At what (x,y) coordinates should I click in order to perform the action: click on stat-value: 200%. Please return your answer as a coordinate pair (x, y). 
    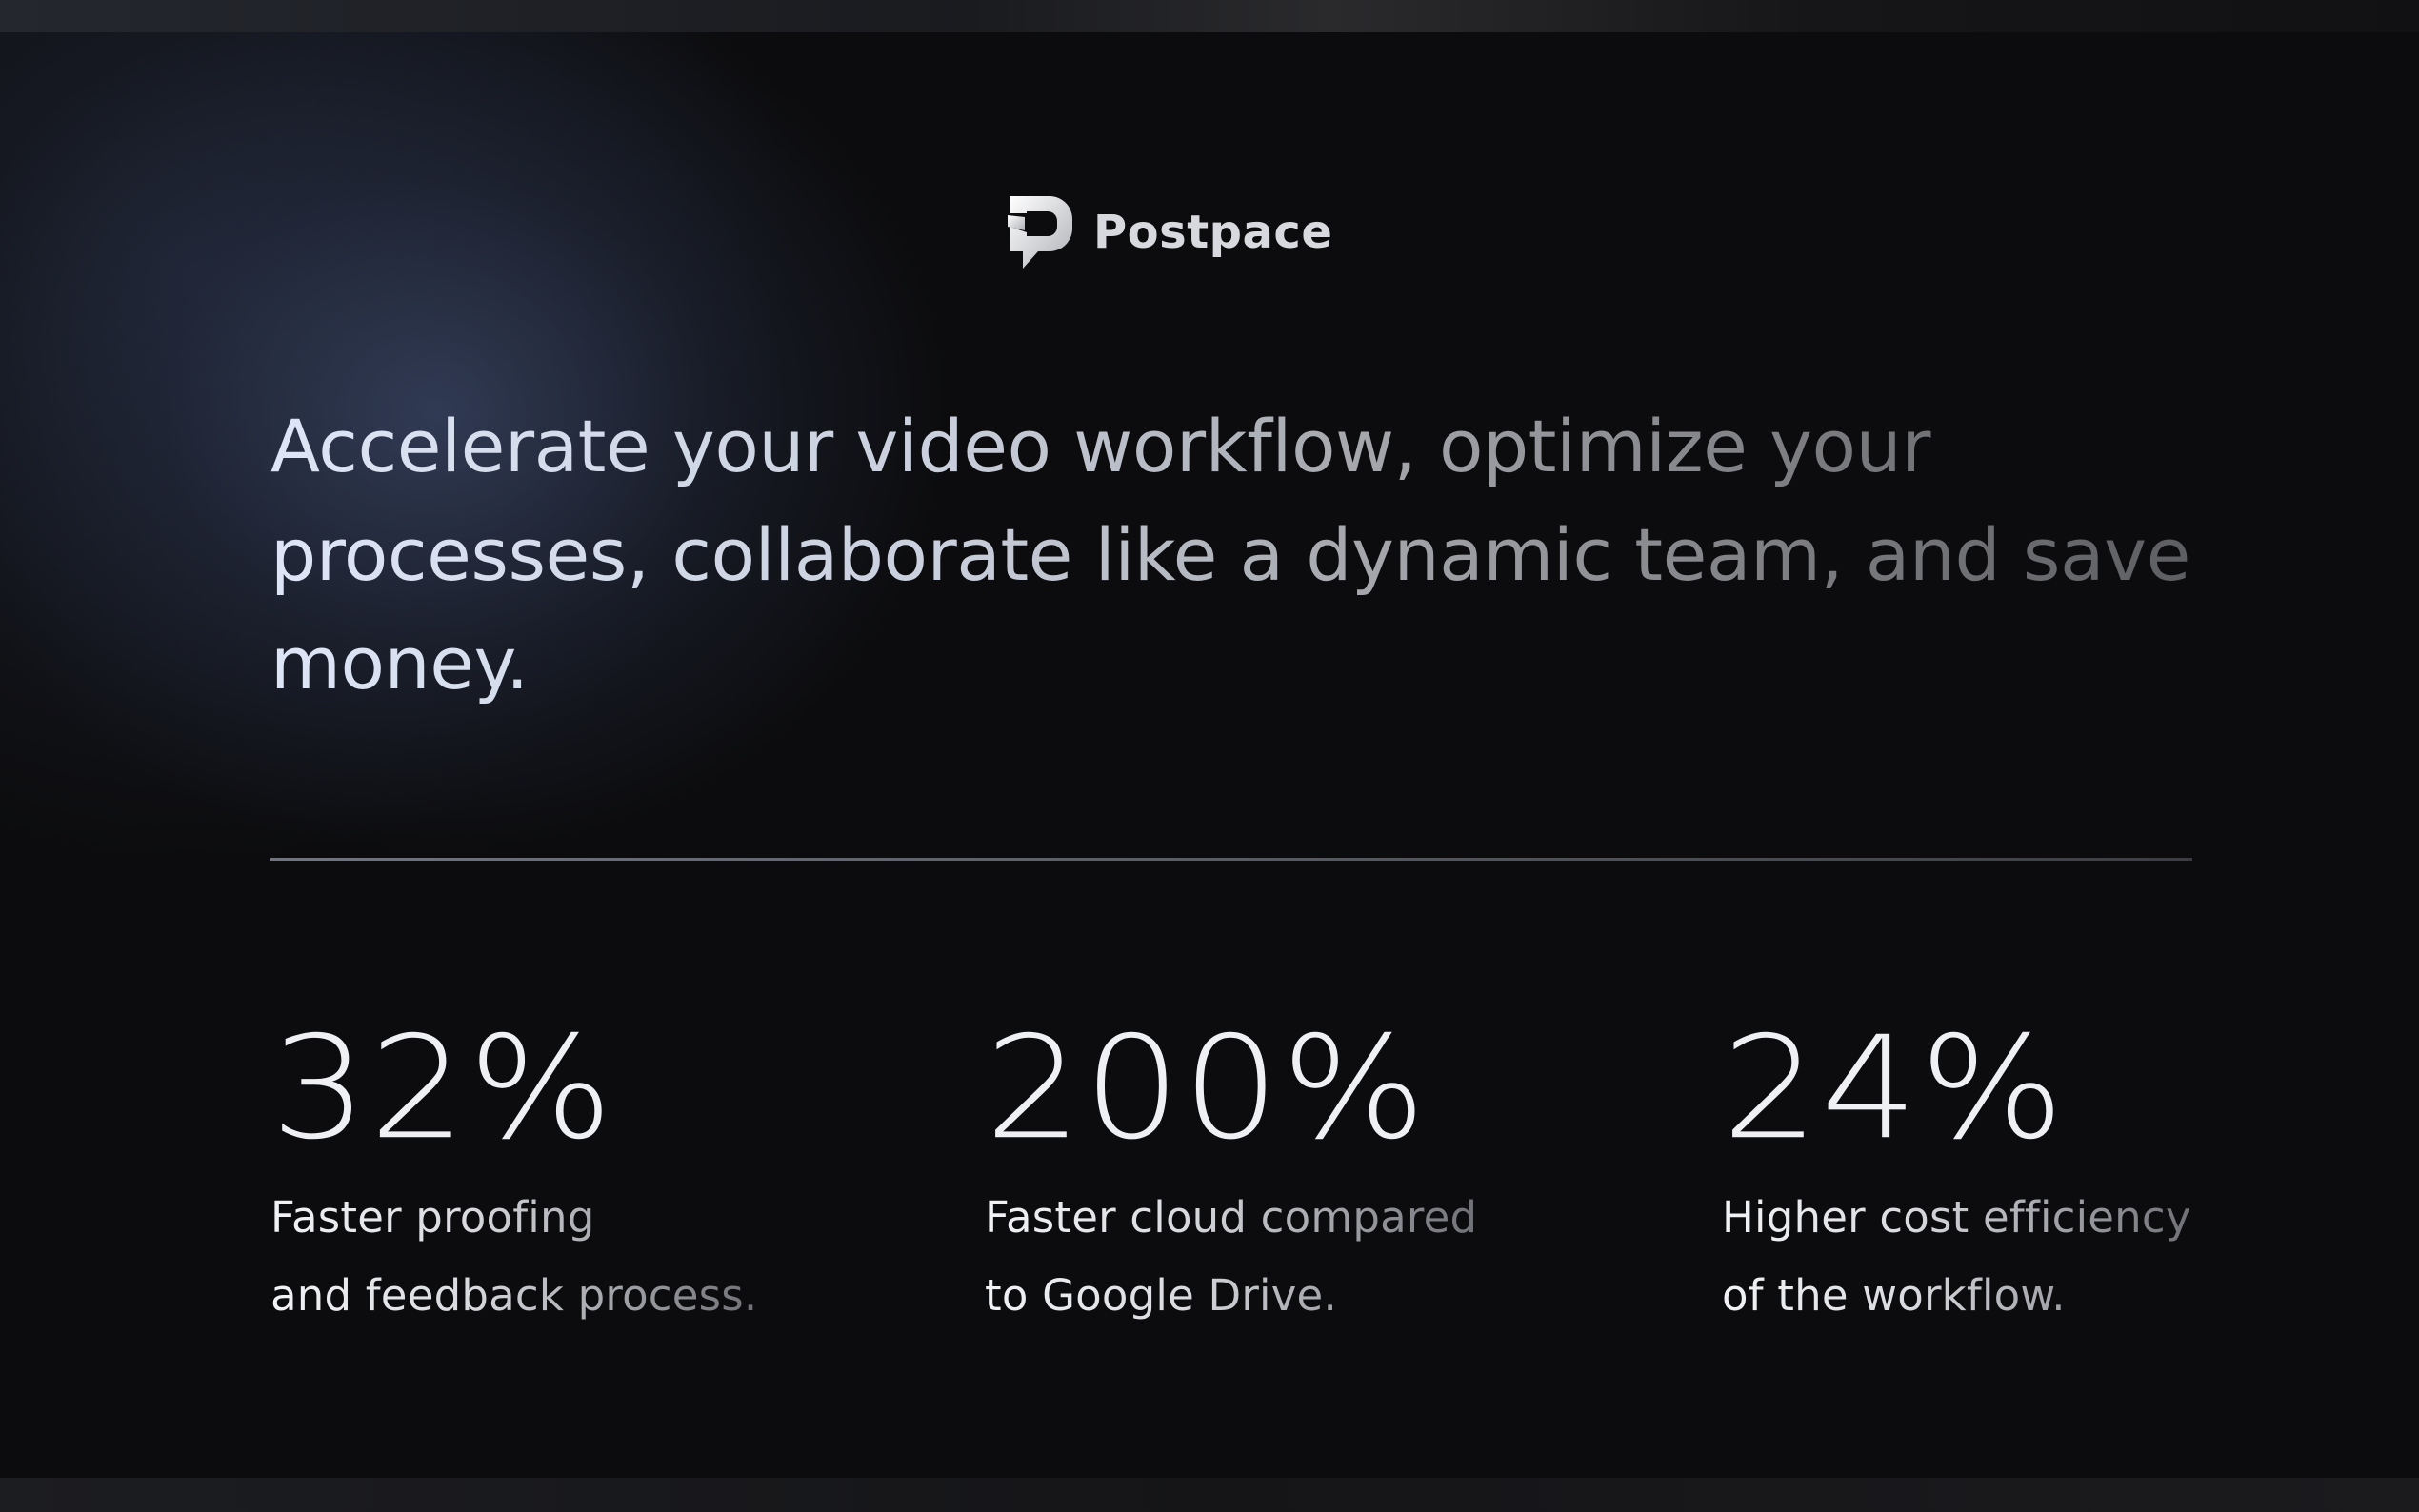
    Looking at the image, I should click on (1207, 1088).